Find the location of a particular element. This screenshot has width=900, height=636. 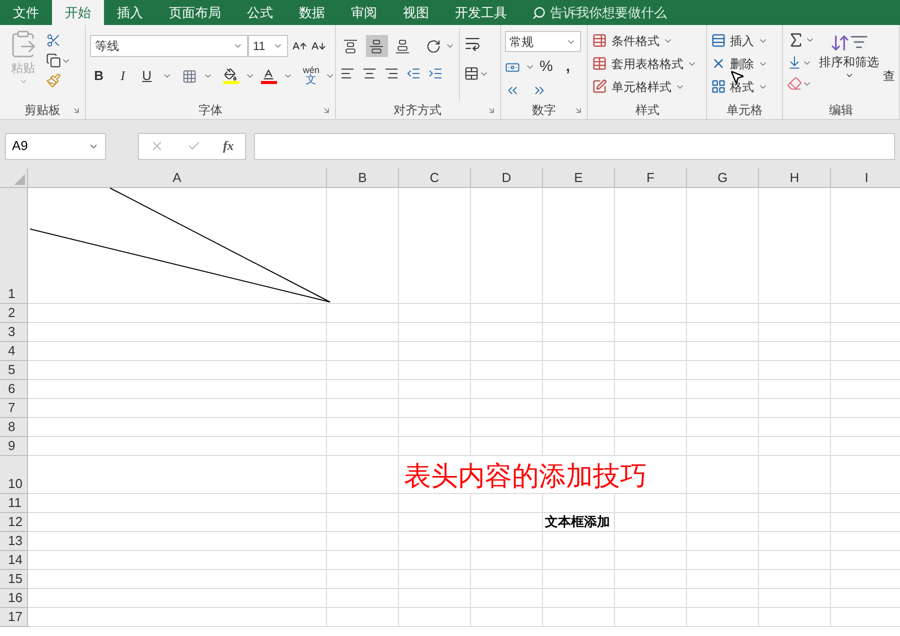

row-header: 11 is located at coordinates (14, 503).